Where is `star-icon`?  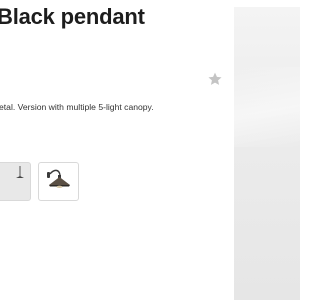 star-icon is located at coordinates (215, 79).